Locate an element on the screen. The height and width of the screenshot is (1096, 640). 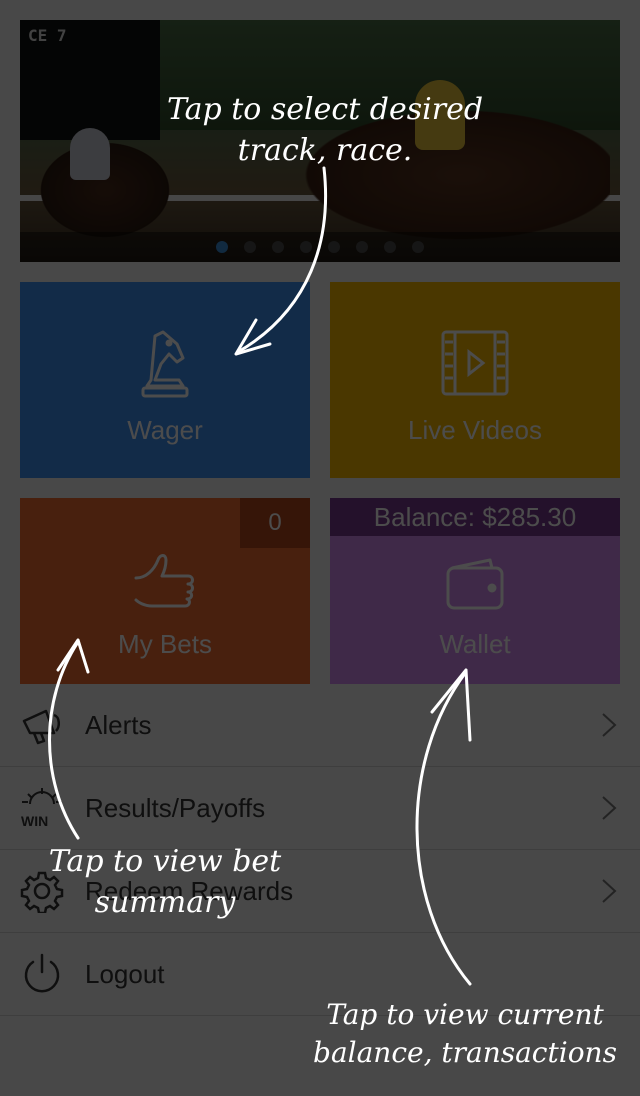
menu-item-alerts: Alerts is located at coordinates (320, 725).